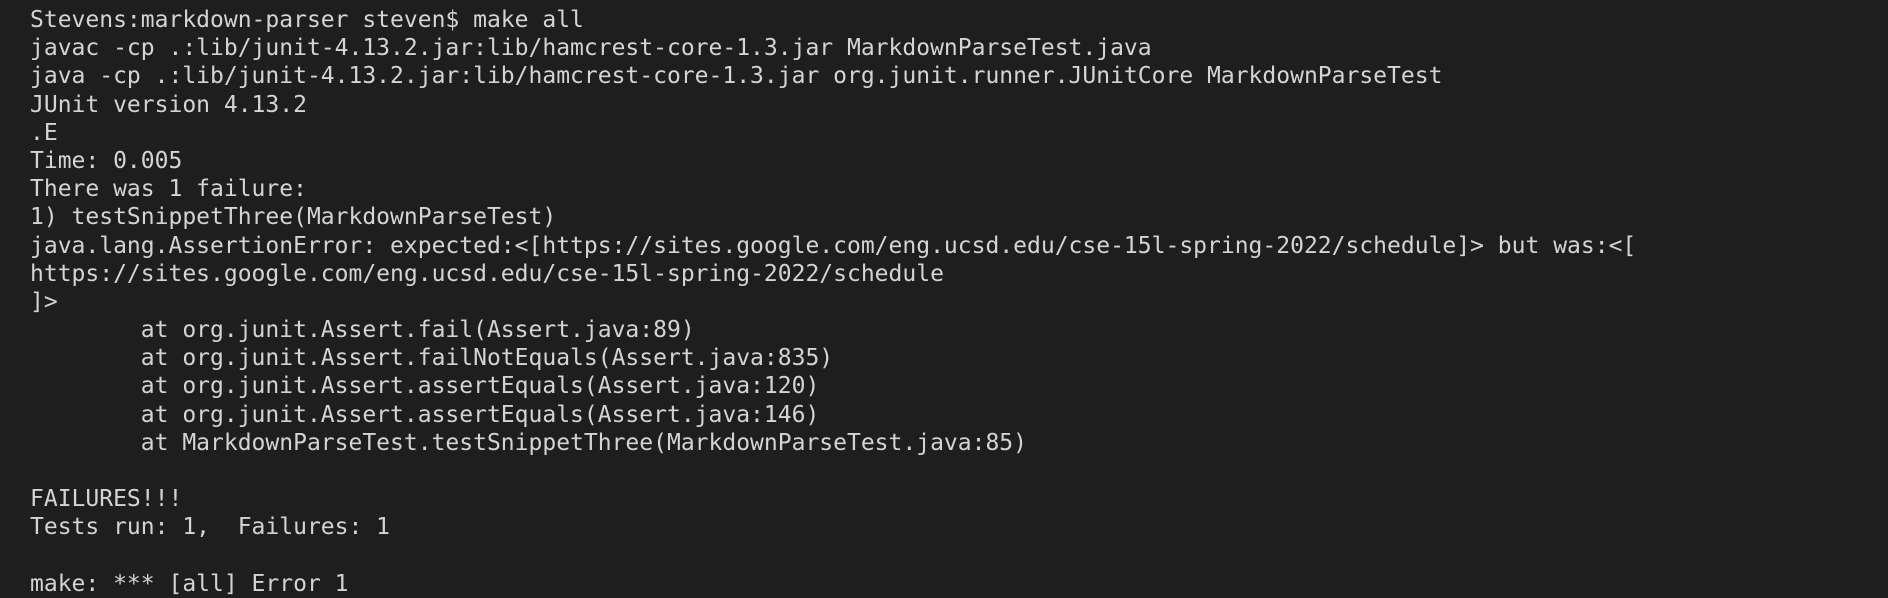  What do you see at coordinates (189, 583) in the screenshot?
I see `output-line-make-error: make: *** [all] Error 1` at bounding box center [189, 583].